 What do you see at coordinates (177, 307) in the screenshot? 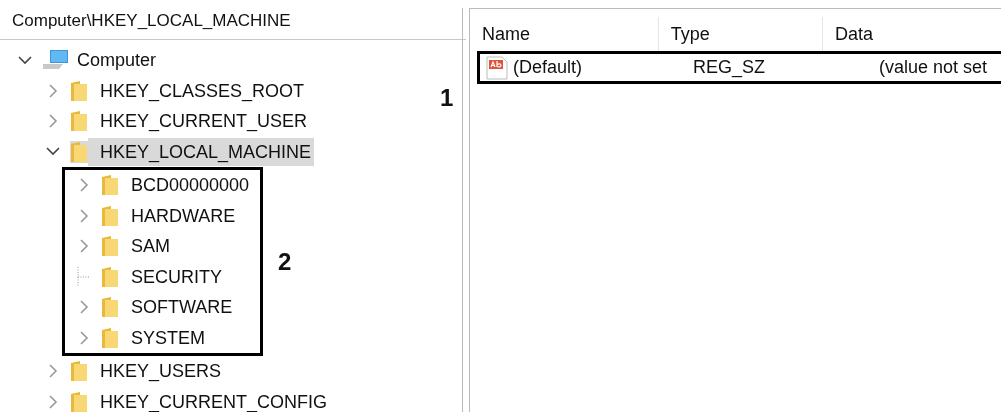
I see `tree-item: SOFTWARE` at bounding box center [177, 307].